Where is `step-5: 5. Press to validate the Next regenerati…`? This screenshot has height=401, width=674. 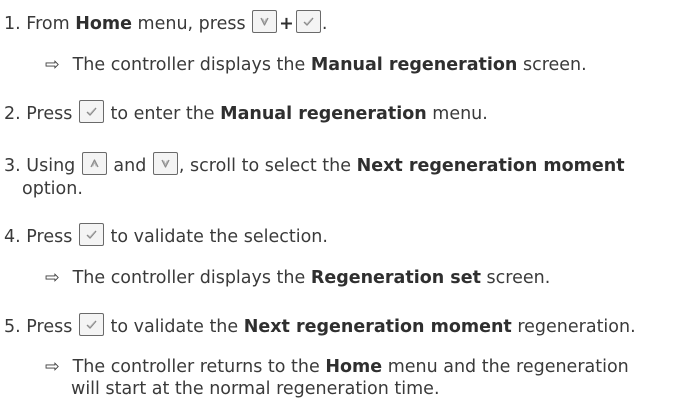 step-5: 5. Press to validate the Next regenerati… is located at coordinates (320, 326).